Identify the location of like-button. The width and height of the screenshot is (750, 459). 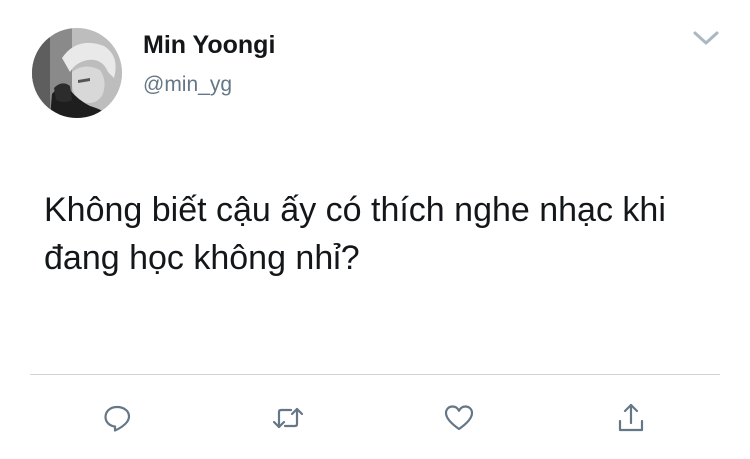
(459, 418).